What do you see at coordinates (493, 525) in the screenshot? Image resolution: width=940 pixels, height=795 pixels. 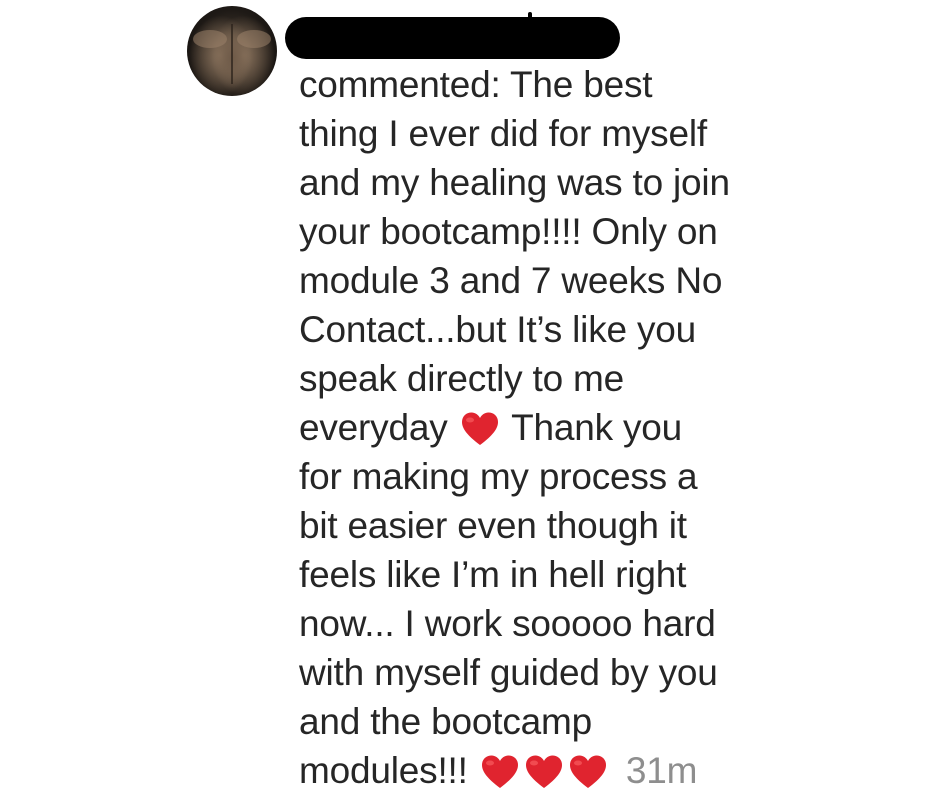 I see `comment-line: bit easier even though it` at bounding box center [493, 525].